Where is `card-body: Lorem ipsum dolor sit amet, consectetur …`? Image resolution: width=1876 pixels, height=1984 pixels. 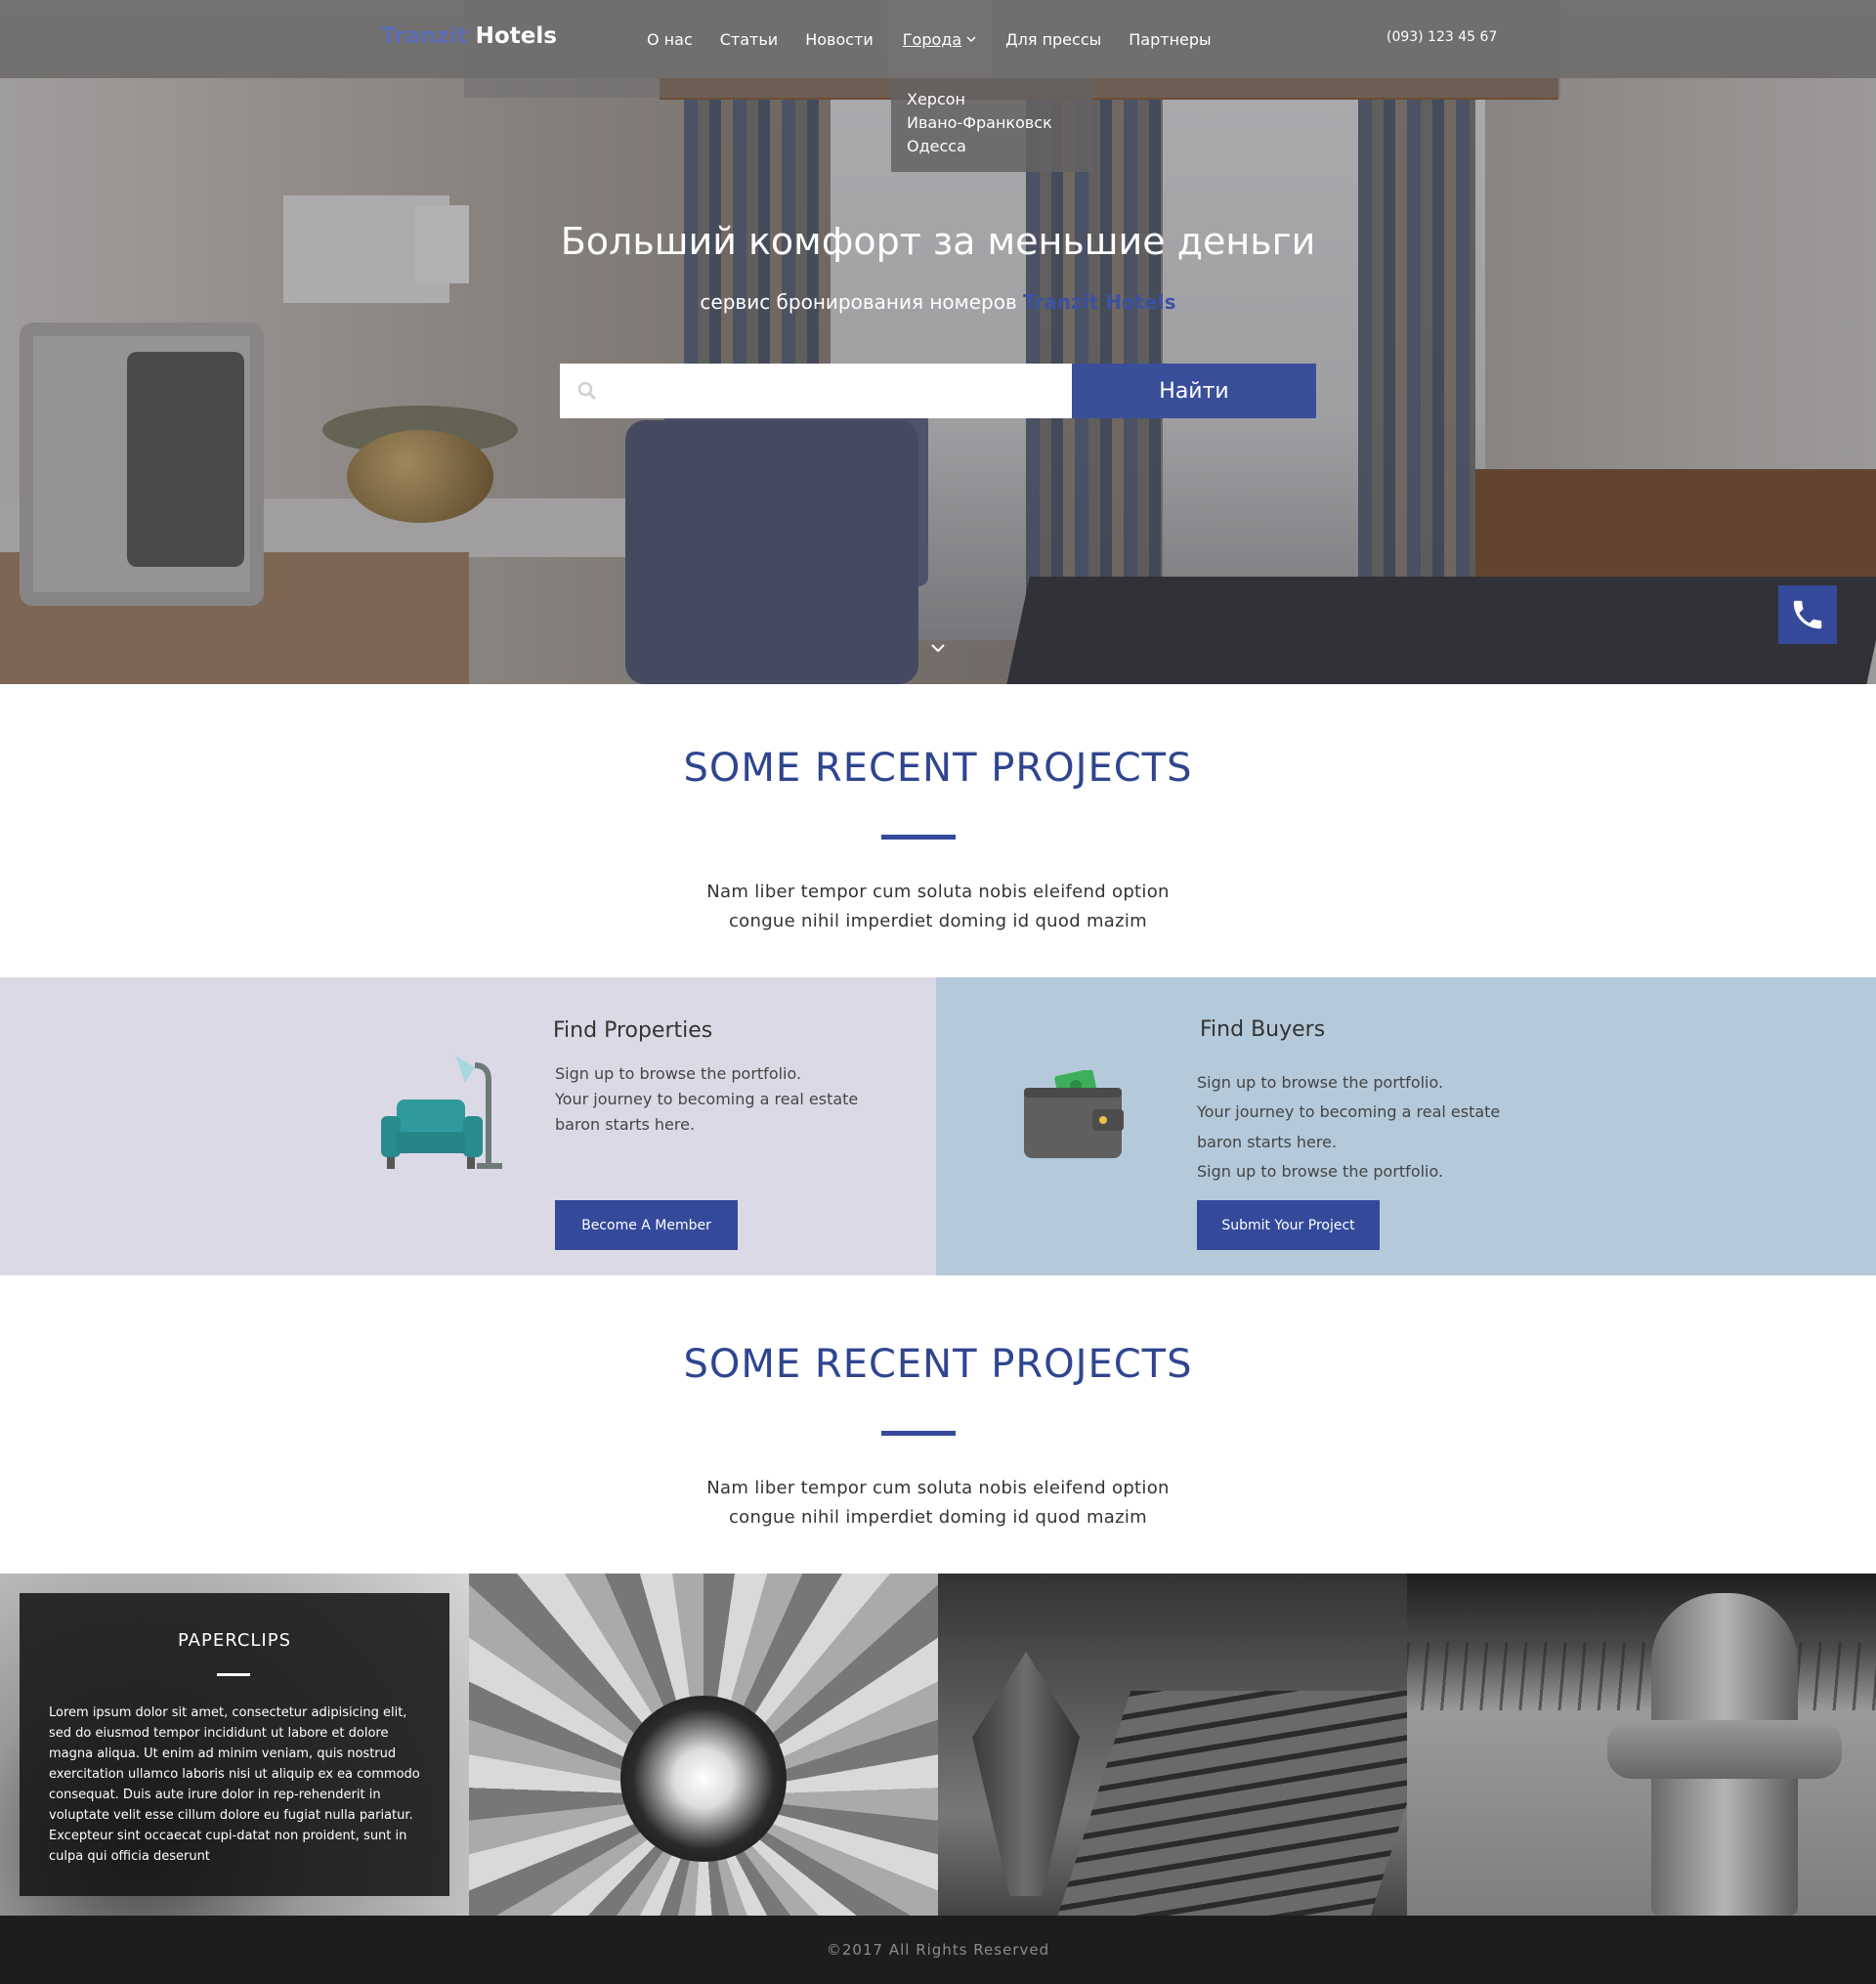 card-body: Lorem ipsum dolor sit amet, consectetur … is located at coordinates (234, 1784).